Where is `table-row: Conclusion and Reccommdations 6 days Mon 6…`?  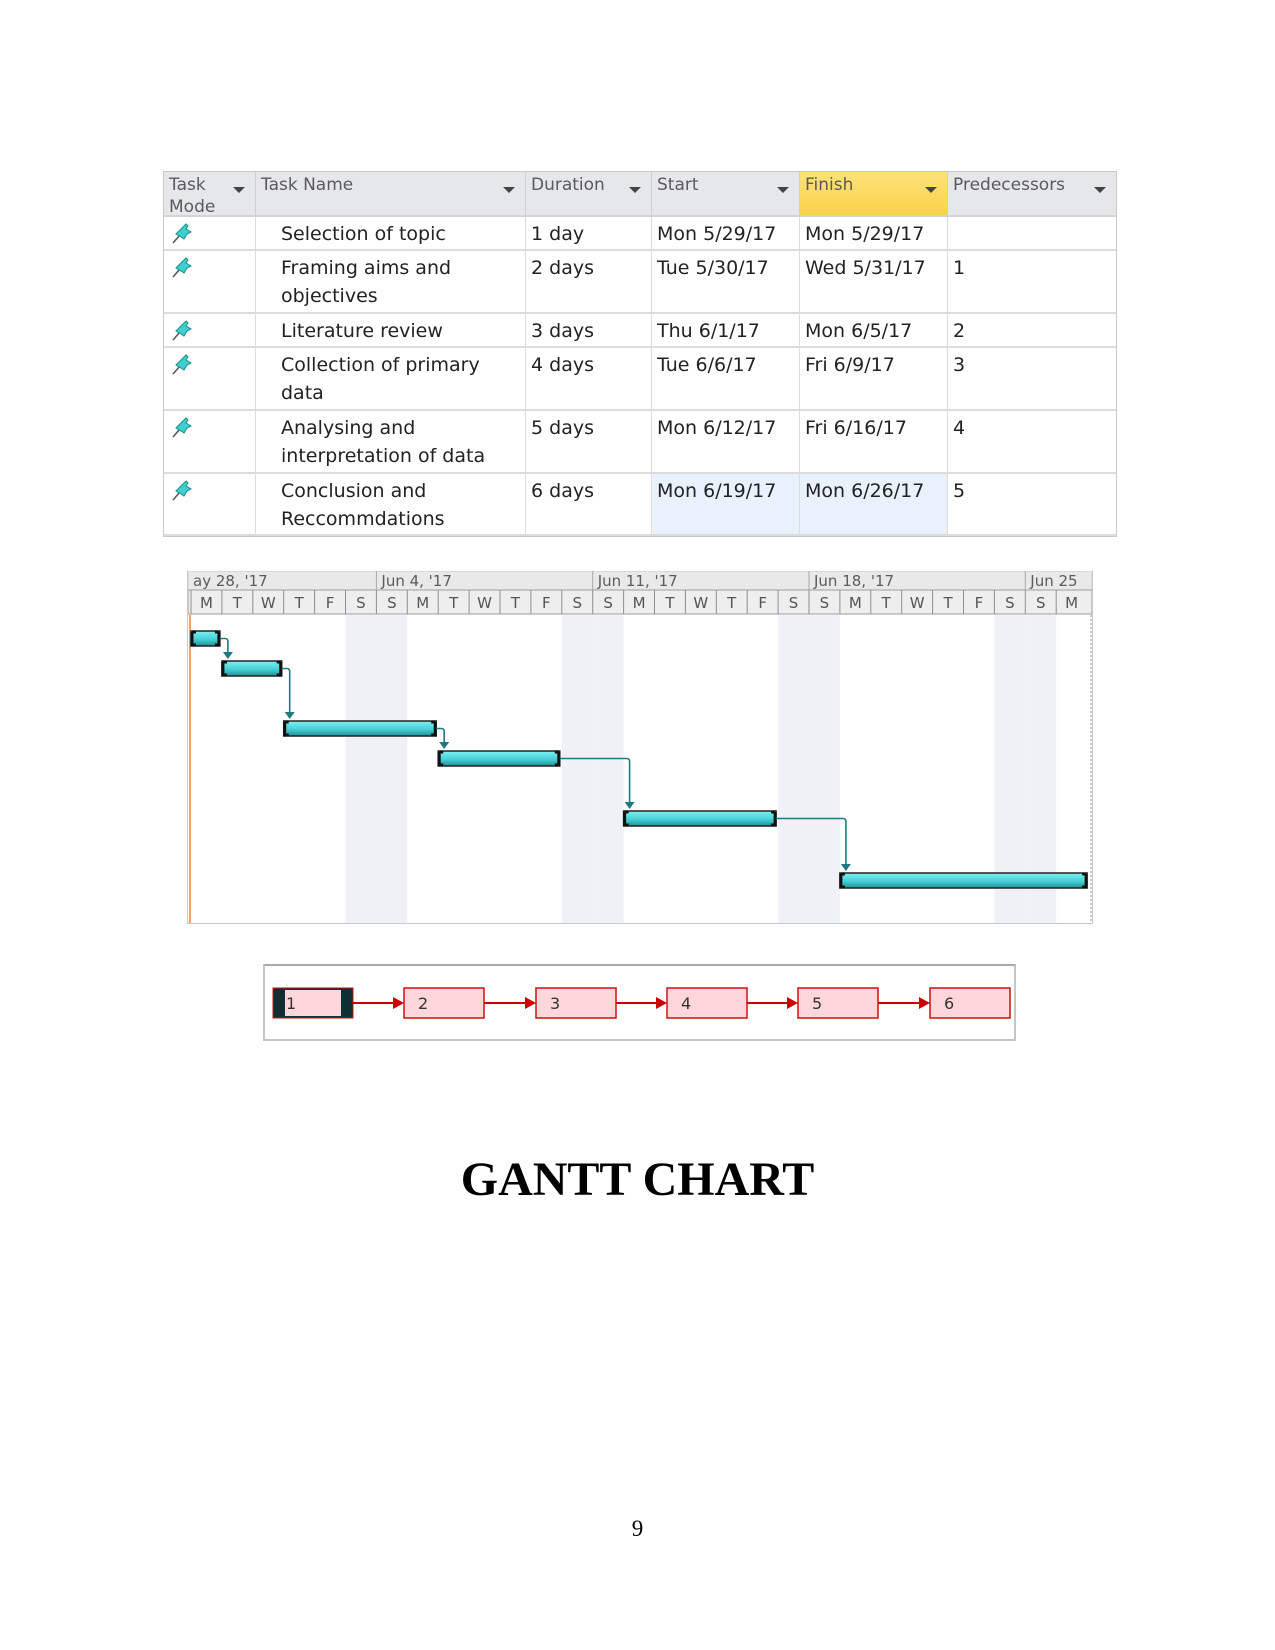 table-row: Conclusion and Reccommdations 6 days Mon 6… is located at coordinates (640, 505).